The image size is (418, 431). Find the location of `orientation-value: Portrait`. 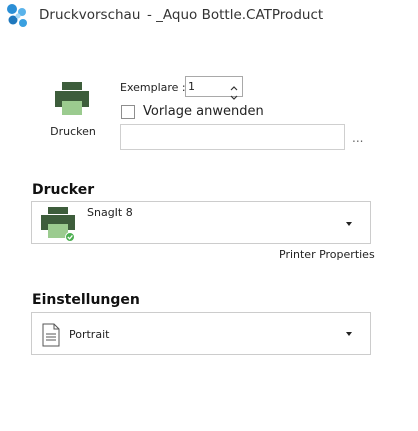

orientation-value: Portrait is located at coordinates (89, 334).